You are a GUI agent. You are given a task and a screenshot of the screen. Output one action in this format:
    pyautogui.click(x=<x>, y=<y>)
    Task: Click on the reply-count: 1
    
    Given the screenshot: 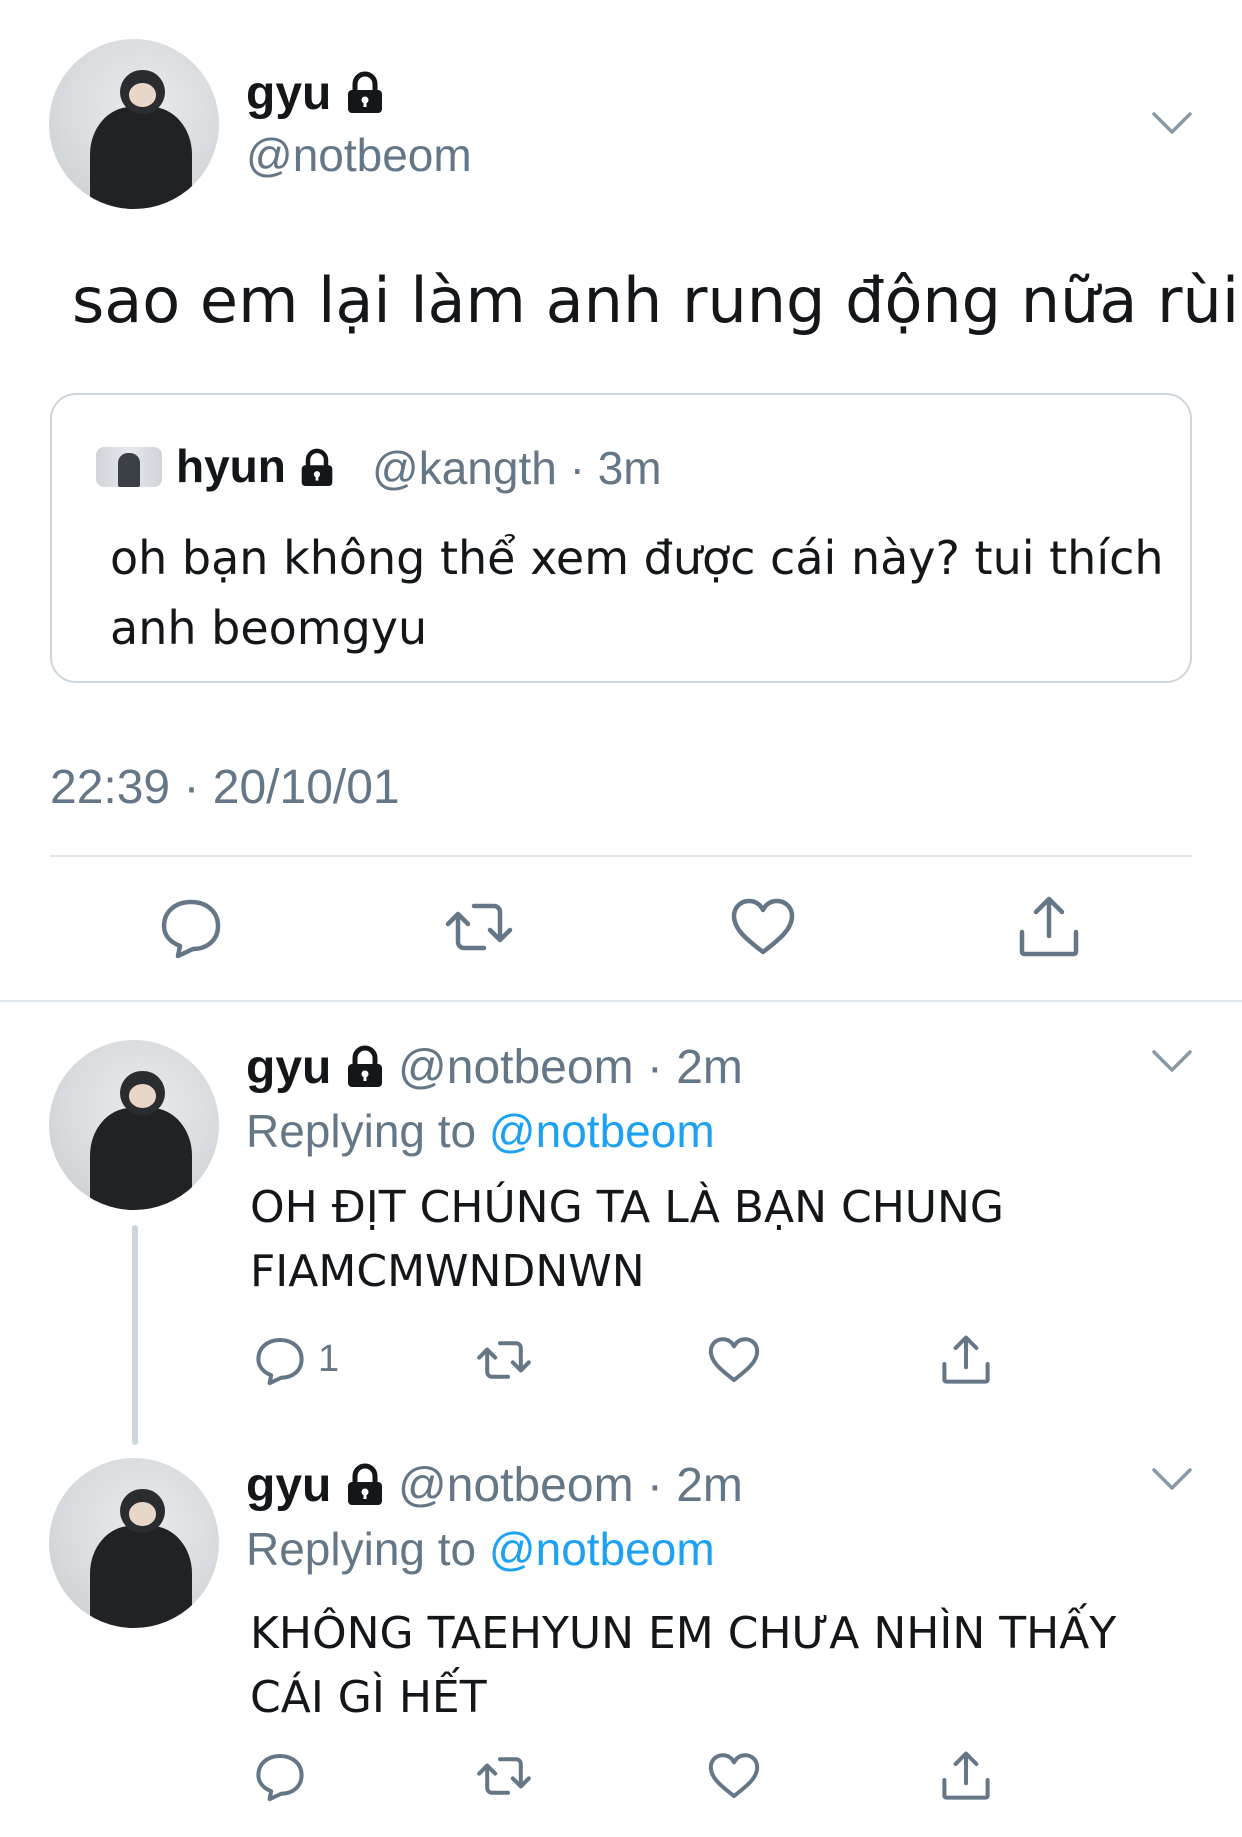 What is the action you would take?
    pyautogui.click(x=329, y=1359)
    